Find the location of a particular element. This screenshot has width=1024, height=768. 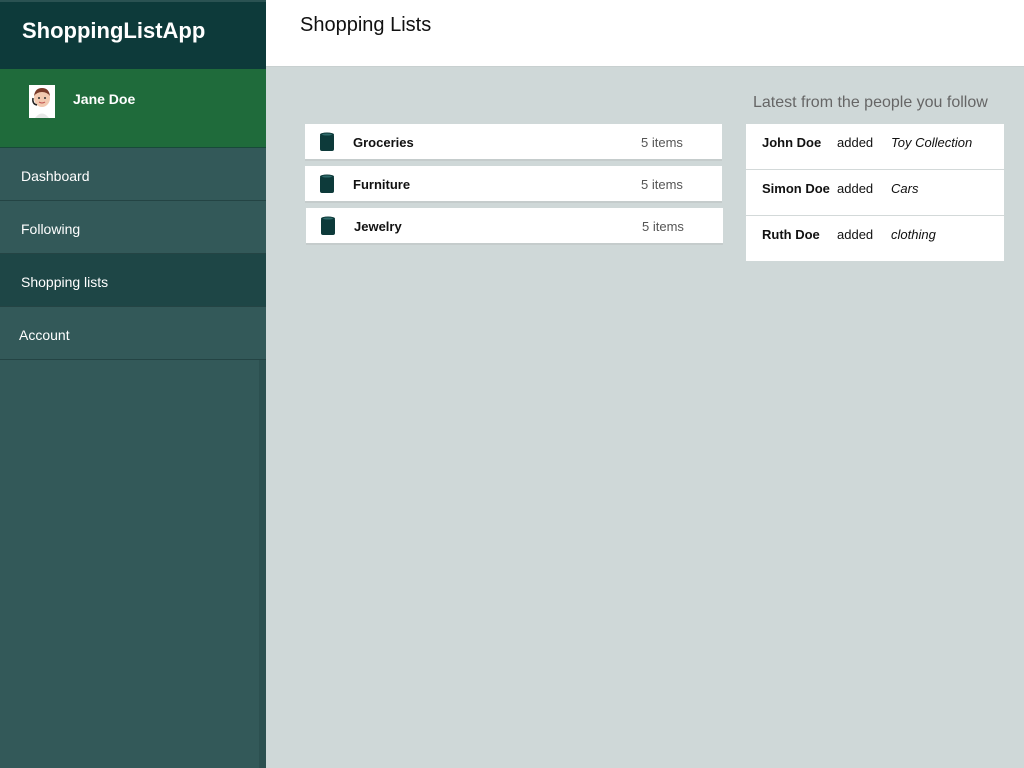

list-name: Furniture is located at coordinates (381, 184).